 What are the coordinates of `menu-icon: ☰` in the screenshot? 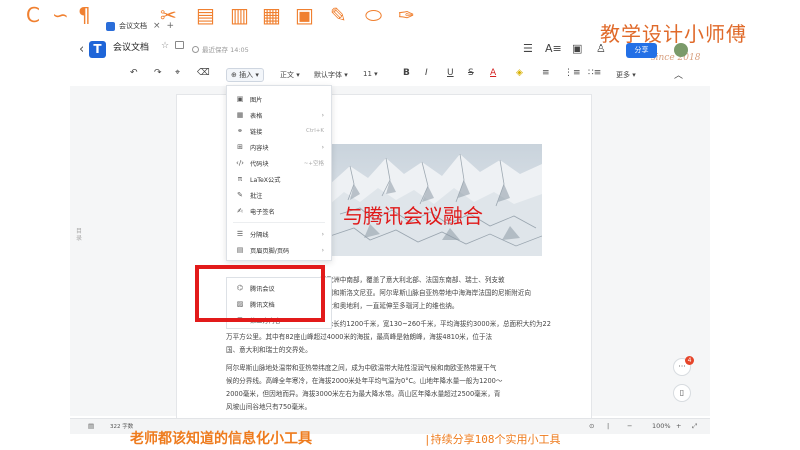 It's located at (528, 48).